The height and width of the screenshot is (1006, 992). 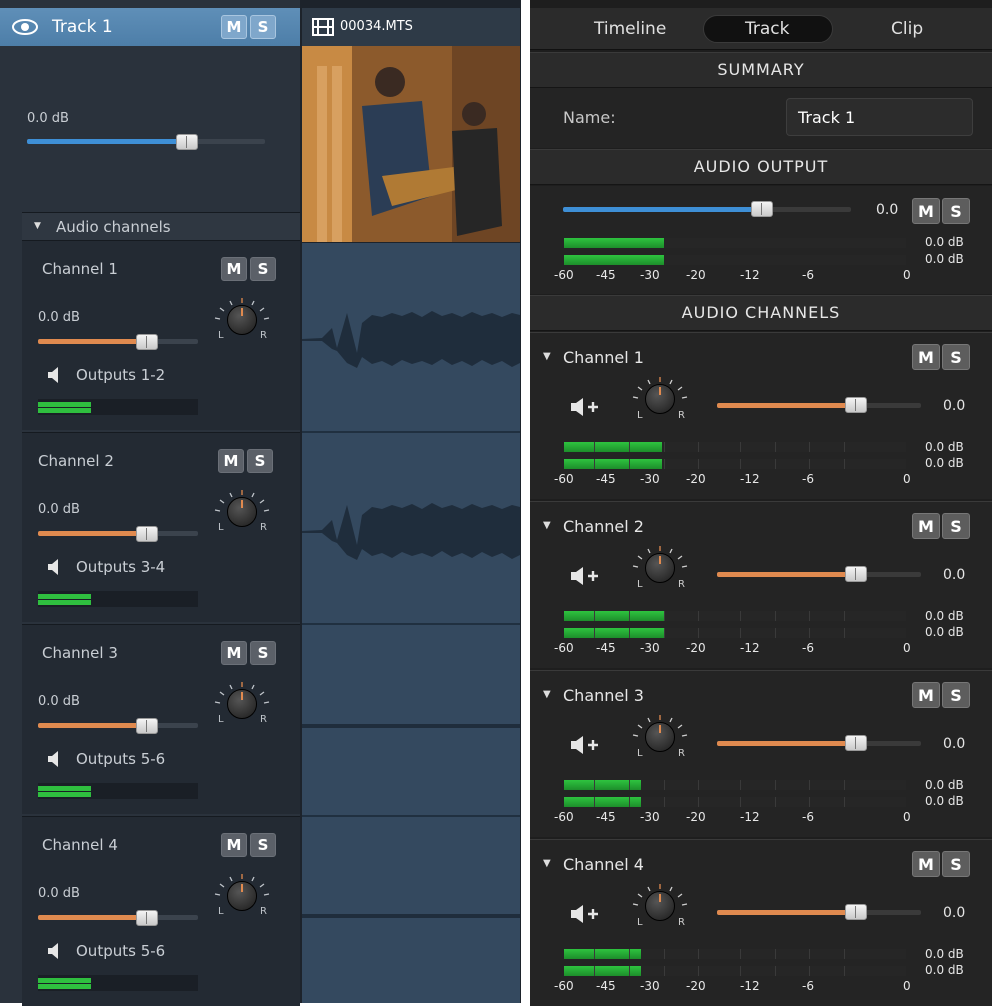 I want to click on left-channel-name: Channel 3, so click(x=80, y=653).